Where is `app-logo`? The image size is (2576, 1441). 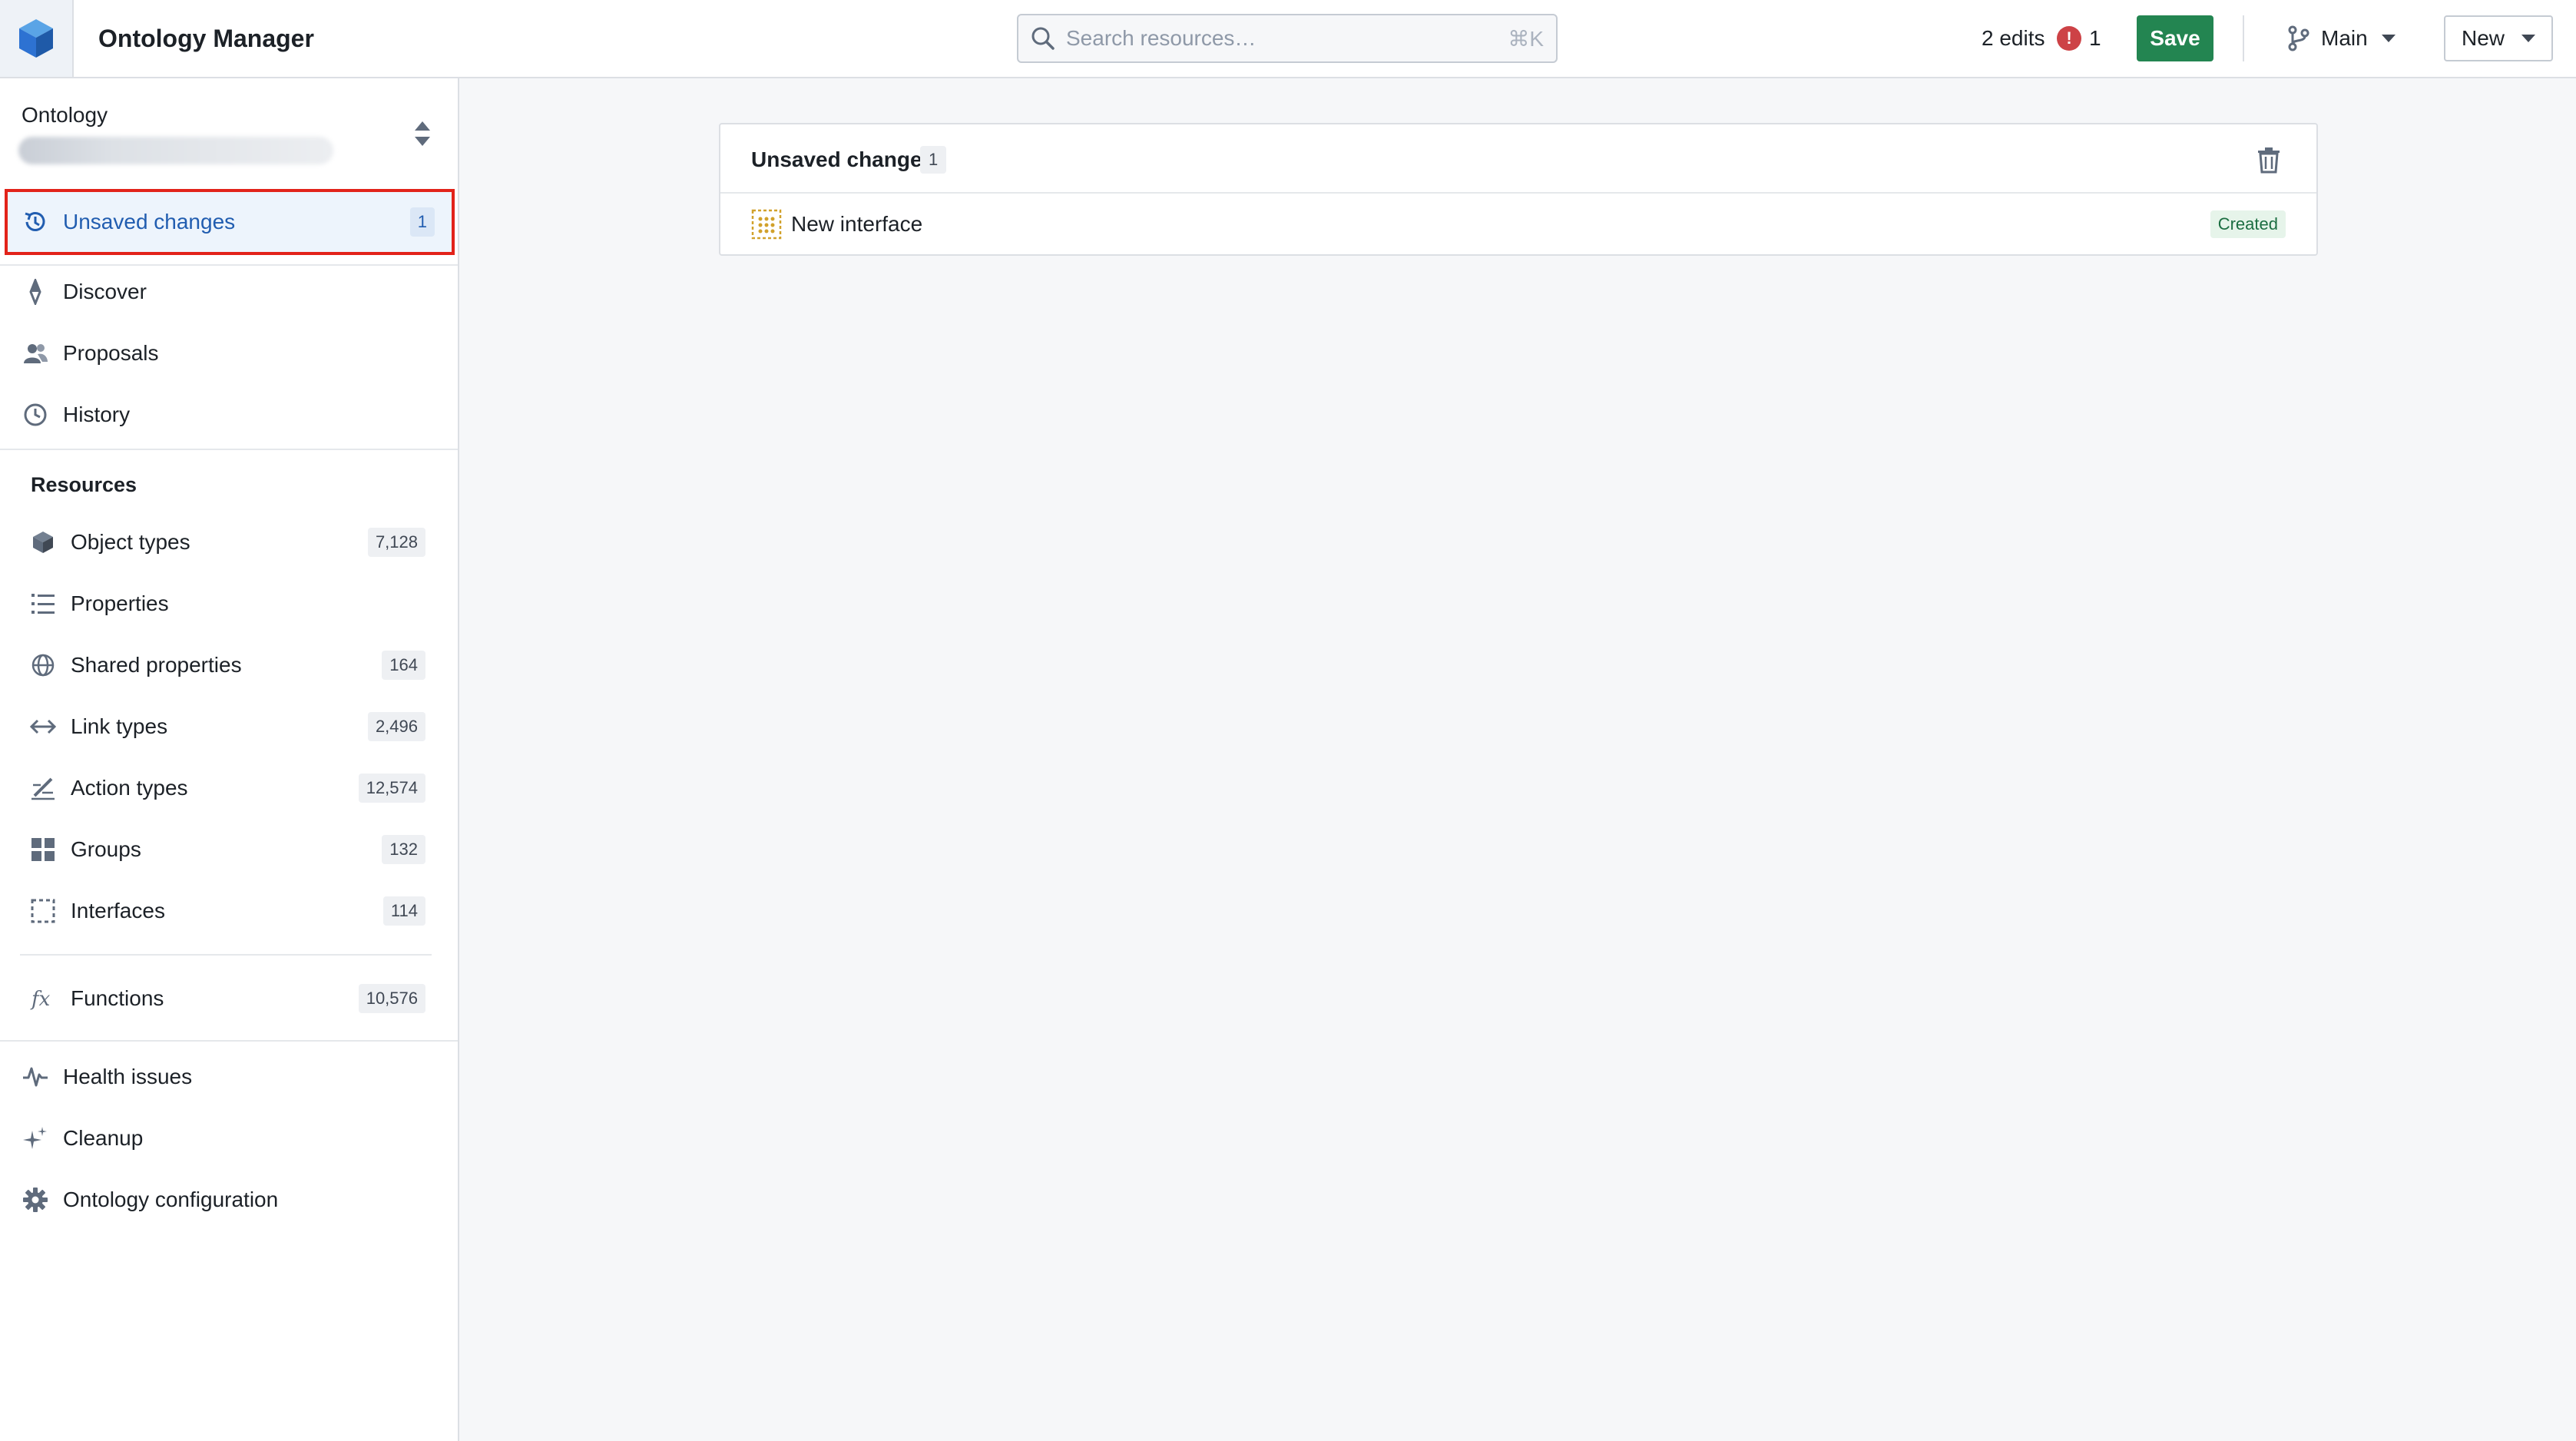 app-logo is located at coordinates (37, 38).